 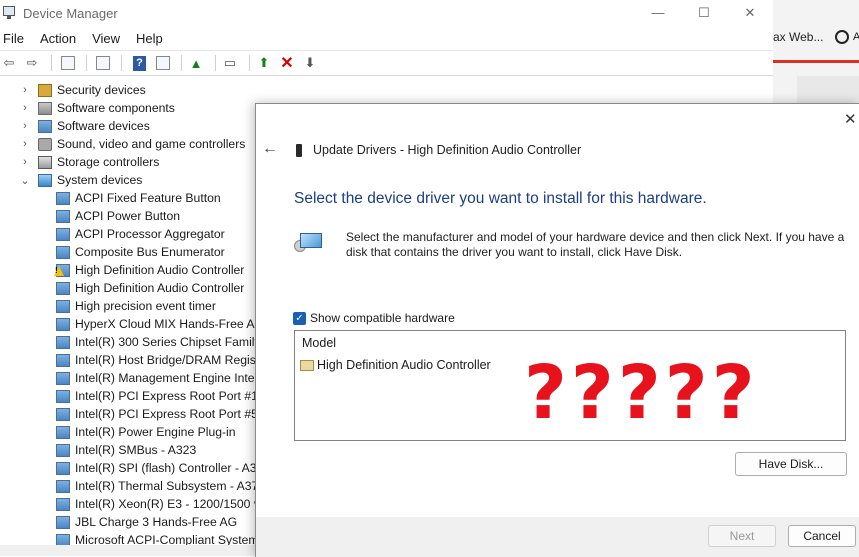 What do you see at coordinates (264, 63) in the screenshot?
I see `enable-device-icon: ⬆` at bounding box center [264, 63].